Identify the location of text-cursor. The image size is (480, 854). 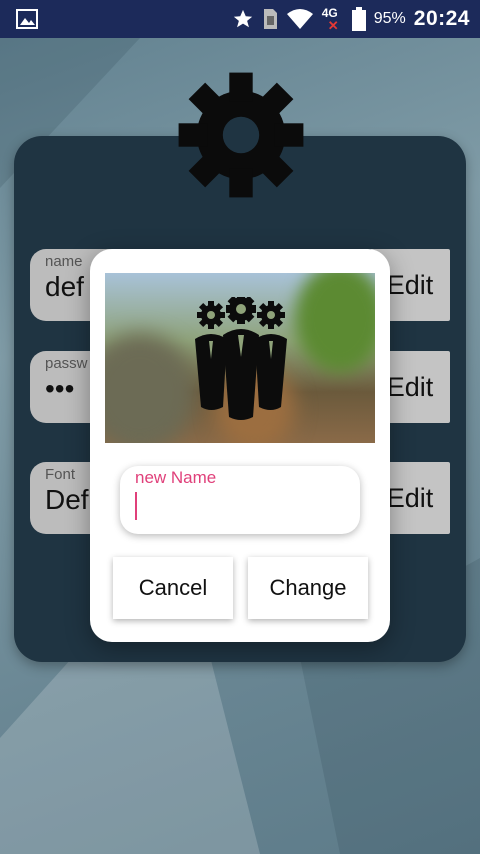
(136, 506).